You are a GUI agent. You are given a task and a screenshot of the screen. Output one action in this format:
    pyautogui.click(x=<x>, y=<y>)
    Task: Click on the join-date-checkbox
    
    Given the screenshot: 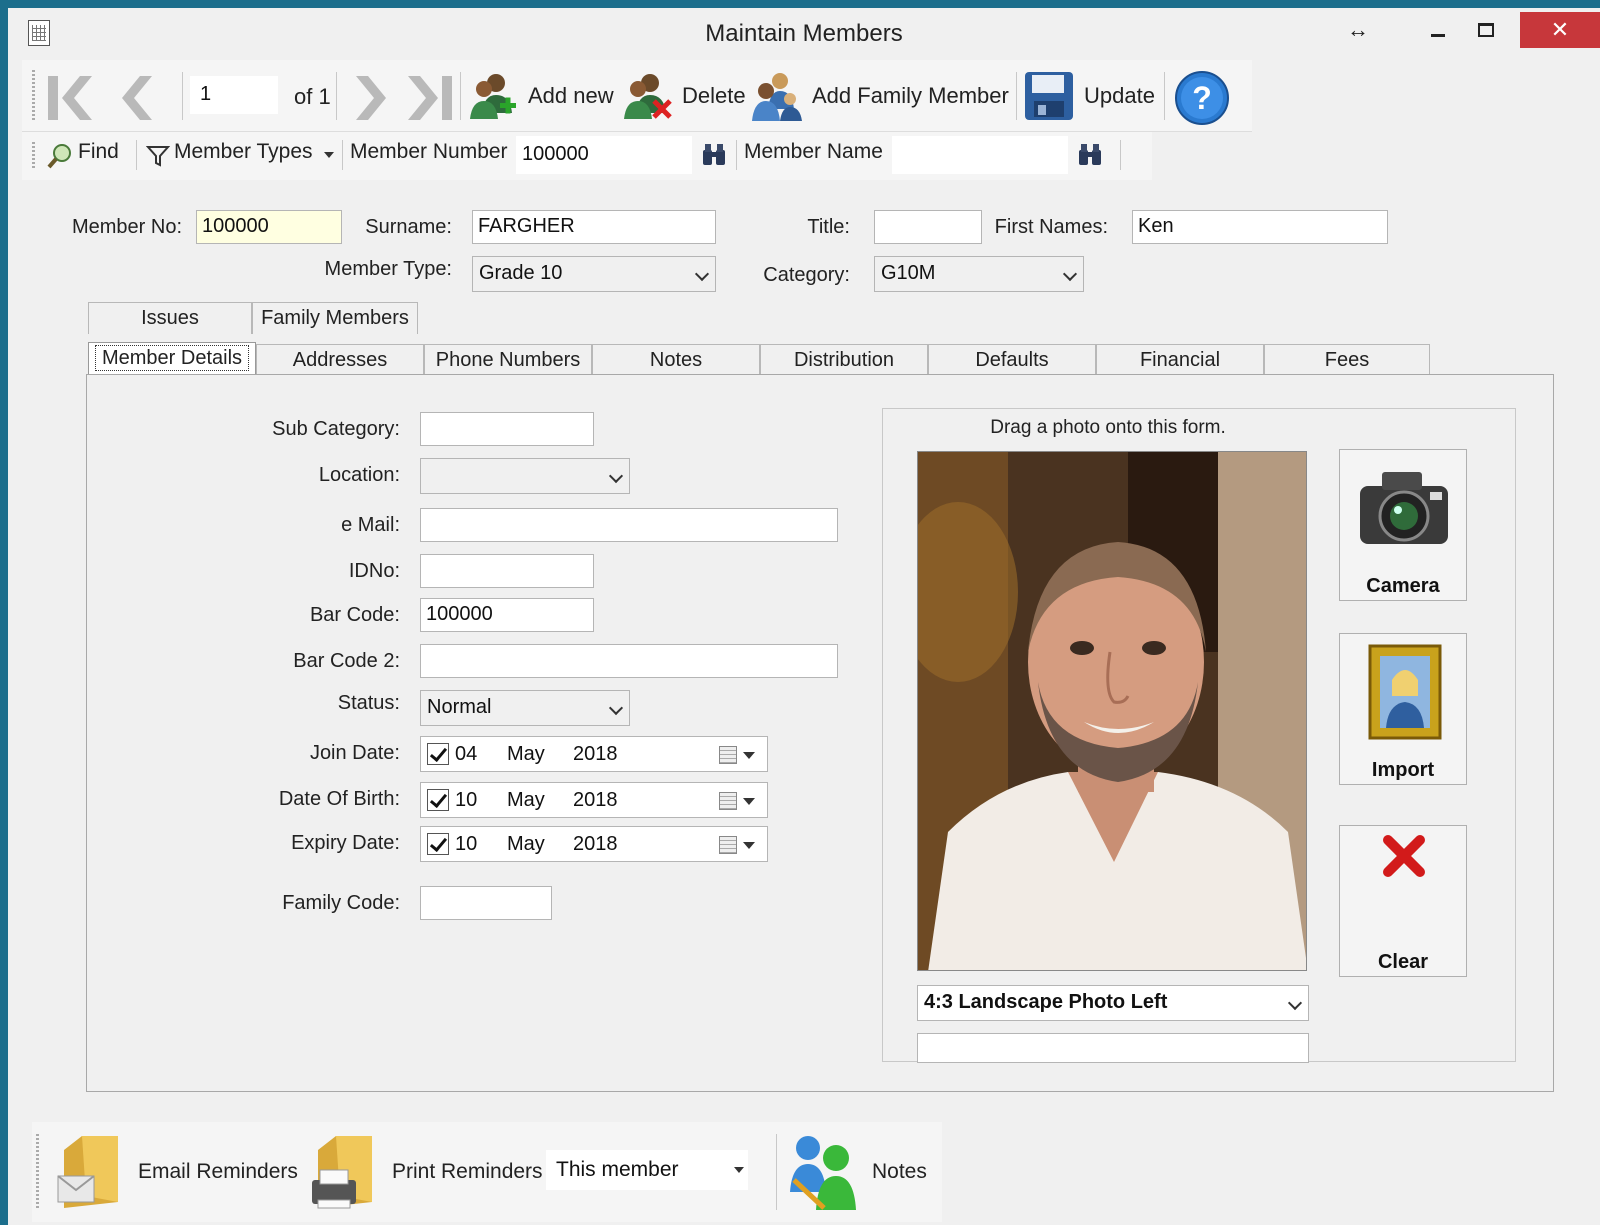 What is the action you would take?
    pyautogui.click(x=438, y=754)
    